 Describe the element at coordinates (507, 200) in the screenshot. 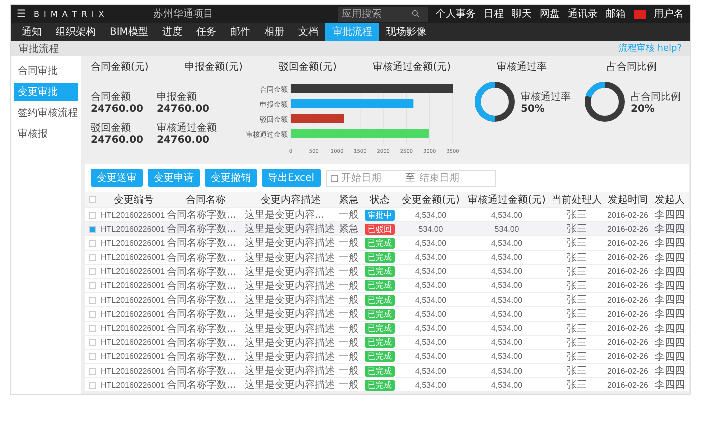

I see `column-header: 审核通过金额(元)` at that location.